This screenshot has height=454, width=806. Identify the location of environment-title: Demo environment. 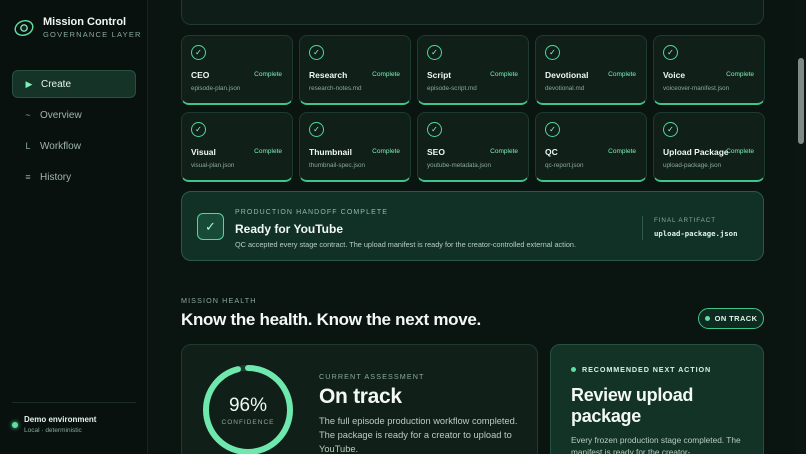
(60, 419).